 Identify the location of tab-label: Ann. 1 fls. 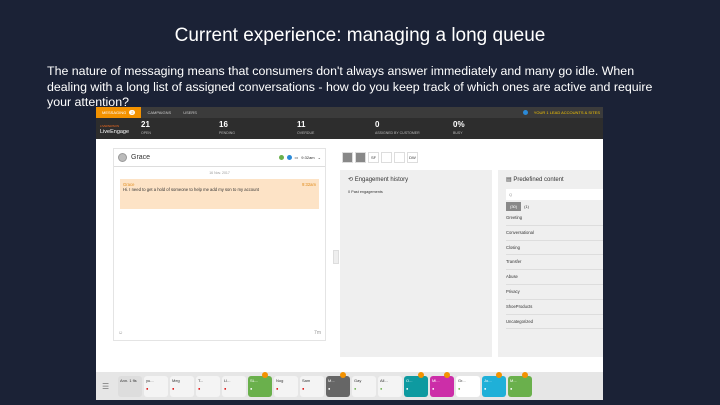
(128, 380).